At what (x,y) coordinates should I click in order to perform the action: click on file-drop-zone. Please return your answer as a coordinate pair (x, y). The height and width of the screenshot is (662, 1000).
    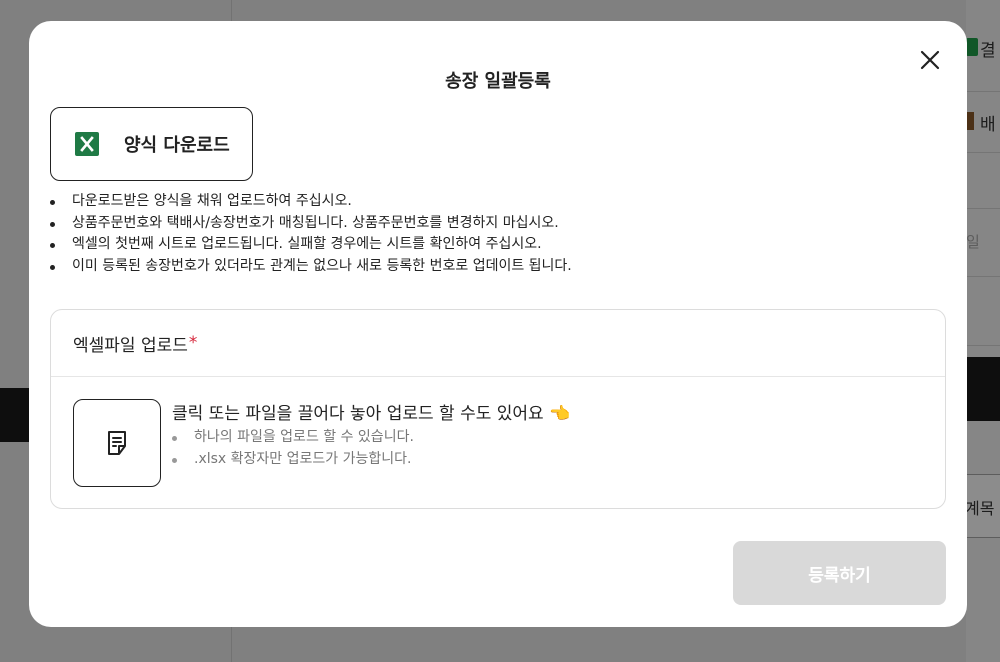
    Looking at the image, I should click on (117, 443).